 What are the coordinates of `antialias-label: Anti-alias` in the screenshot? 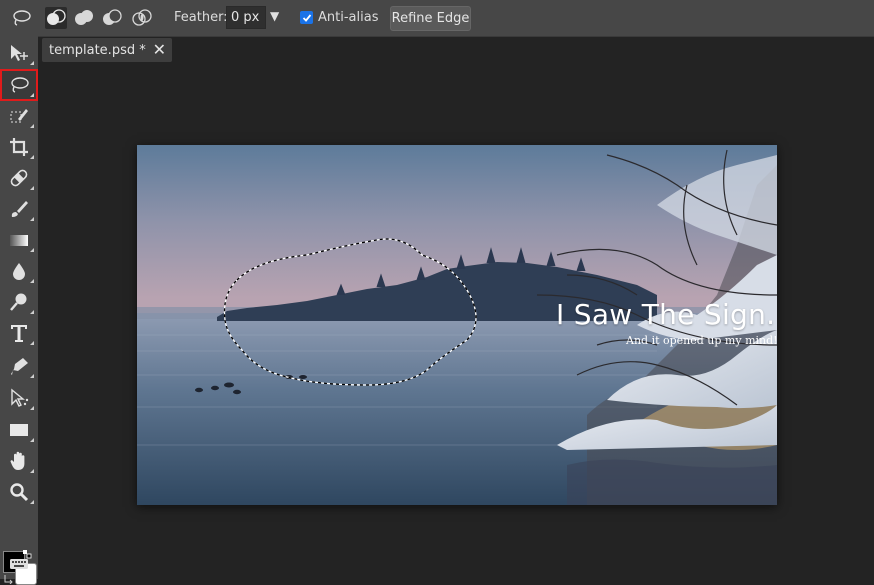 It's located at (348, 17).